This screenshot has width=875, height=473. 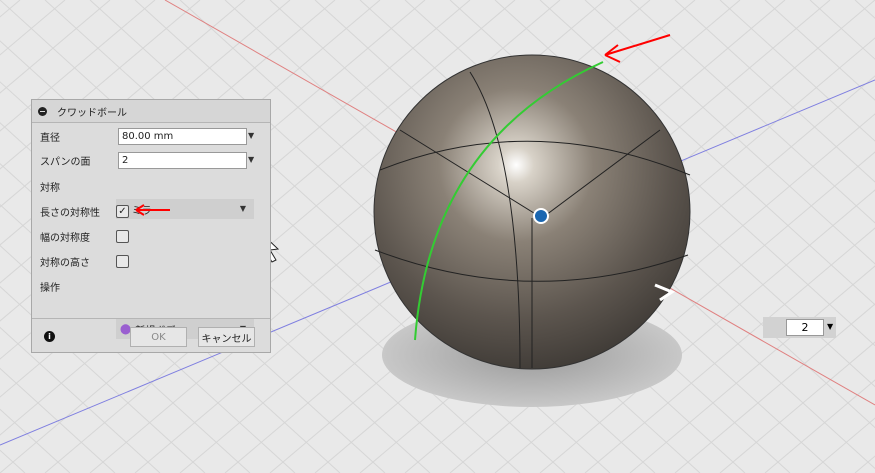 I want to click on span-count-spinner: 2 ▼, so click(x=799, y=327).